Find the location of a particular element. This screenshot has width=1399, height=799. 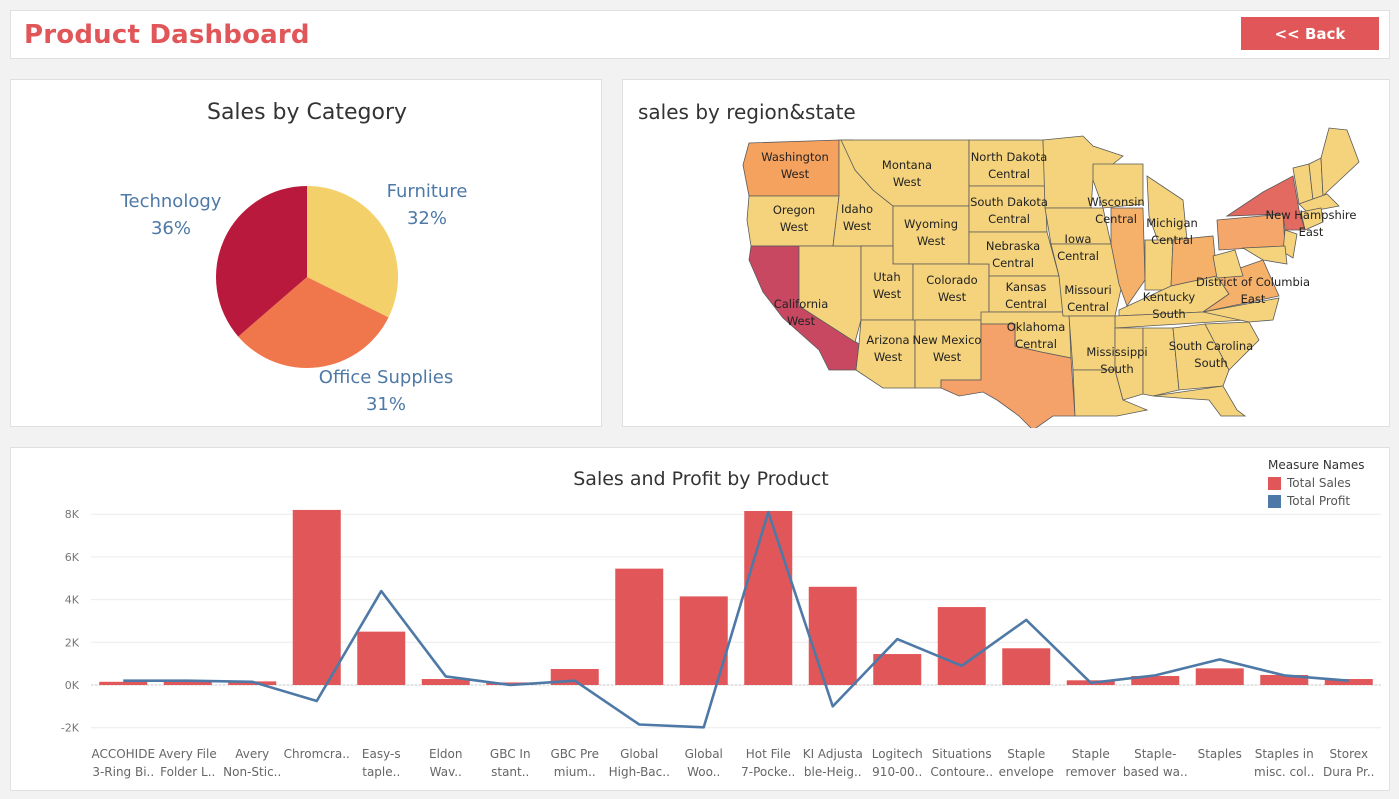

state-west-virginia is located at coordinates (1228, 264).